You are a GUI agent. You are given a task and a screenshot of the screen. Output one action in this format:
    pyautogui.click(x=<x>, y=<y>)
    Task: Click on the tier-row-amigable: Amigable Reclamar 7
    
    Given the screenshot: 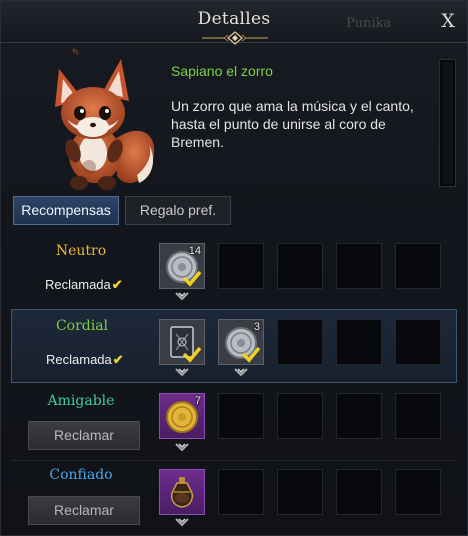 What is the action you would take?
    pyautogui.click(x=234, y=422)
    